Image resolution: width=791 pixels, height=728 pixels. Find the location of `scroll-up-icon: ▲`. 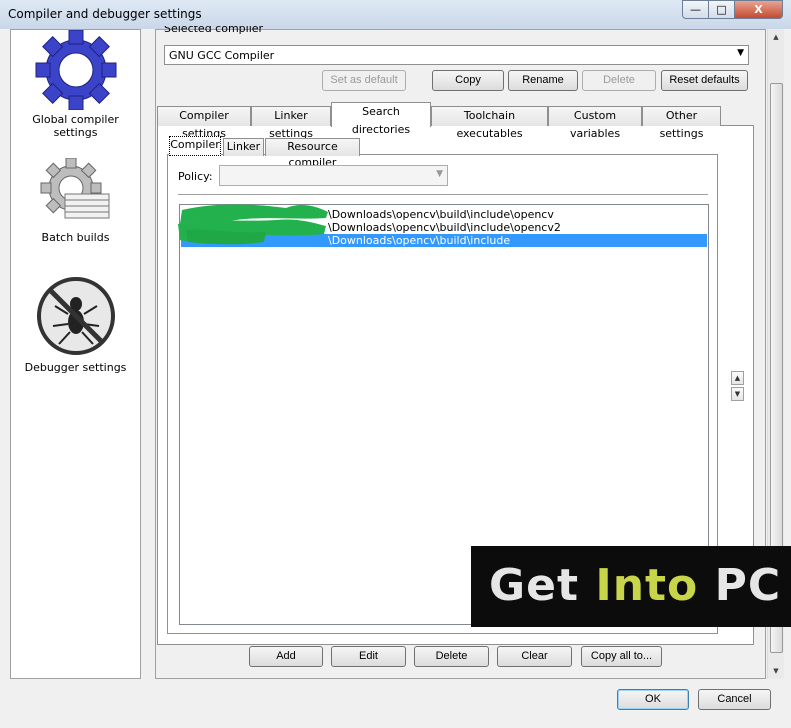

scroll-up-icon: ▲ is located at coordinates (776, 37).